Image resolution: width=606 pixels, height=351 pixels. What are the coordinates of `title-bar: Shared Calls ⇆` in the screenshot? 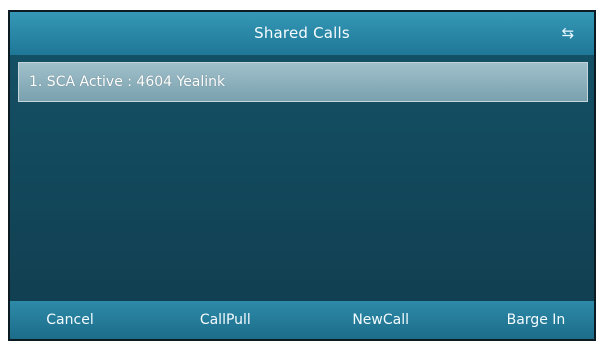 It's located at (302, 33).